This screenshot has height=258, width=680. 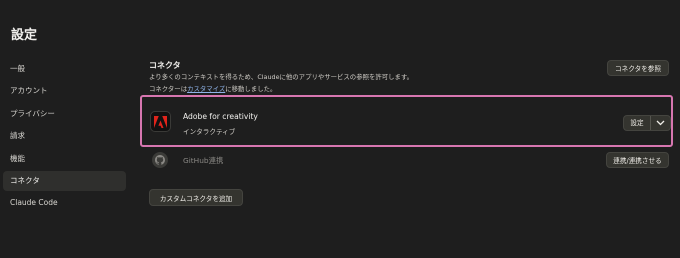 What do you see at coordinates (64, 159) in the screenshot?
I see `sidebar-item-features: 機能` at bounding box center [64, 159].